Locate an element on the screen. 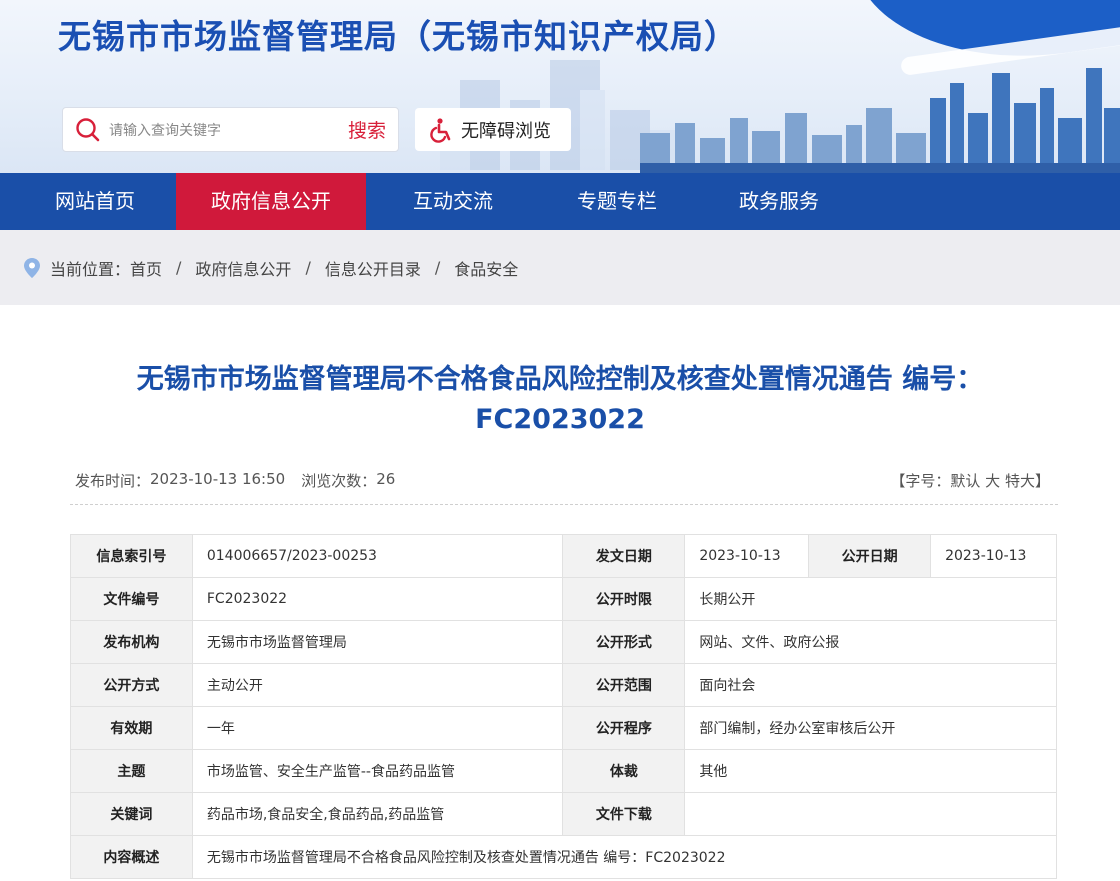 This screenshot has width=1120, height=881. search-button: 搜索 is located at coordinates (367, 129).